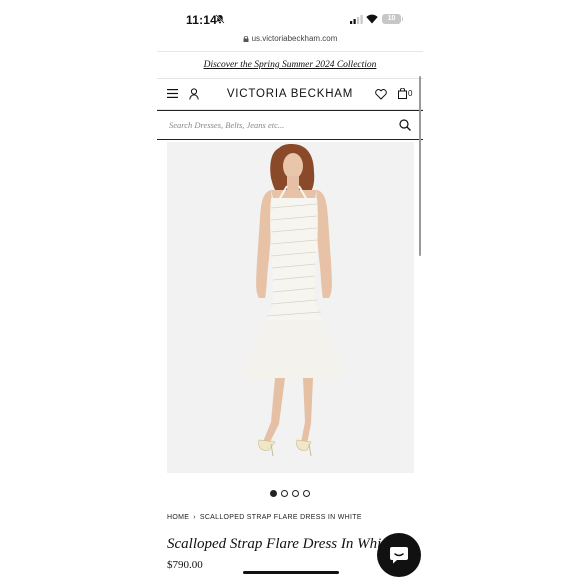 The image size is (580, 580). I want to click on search-bar, so click(290, 125).